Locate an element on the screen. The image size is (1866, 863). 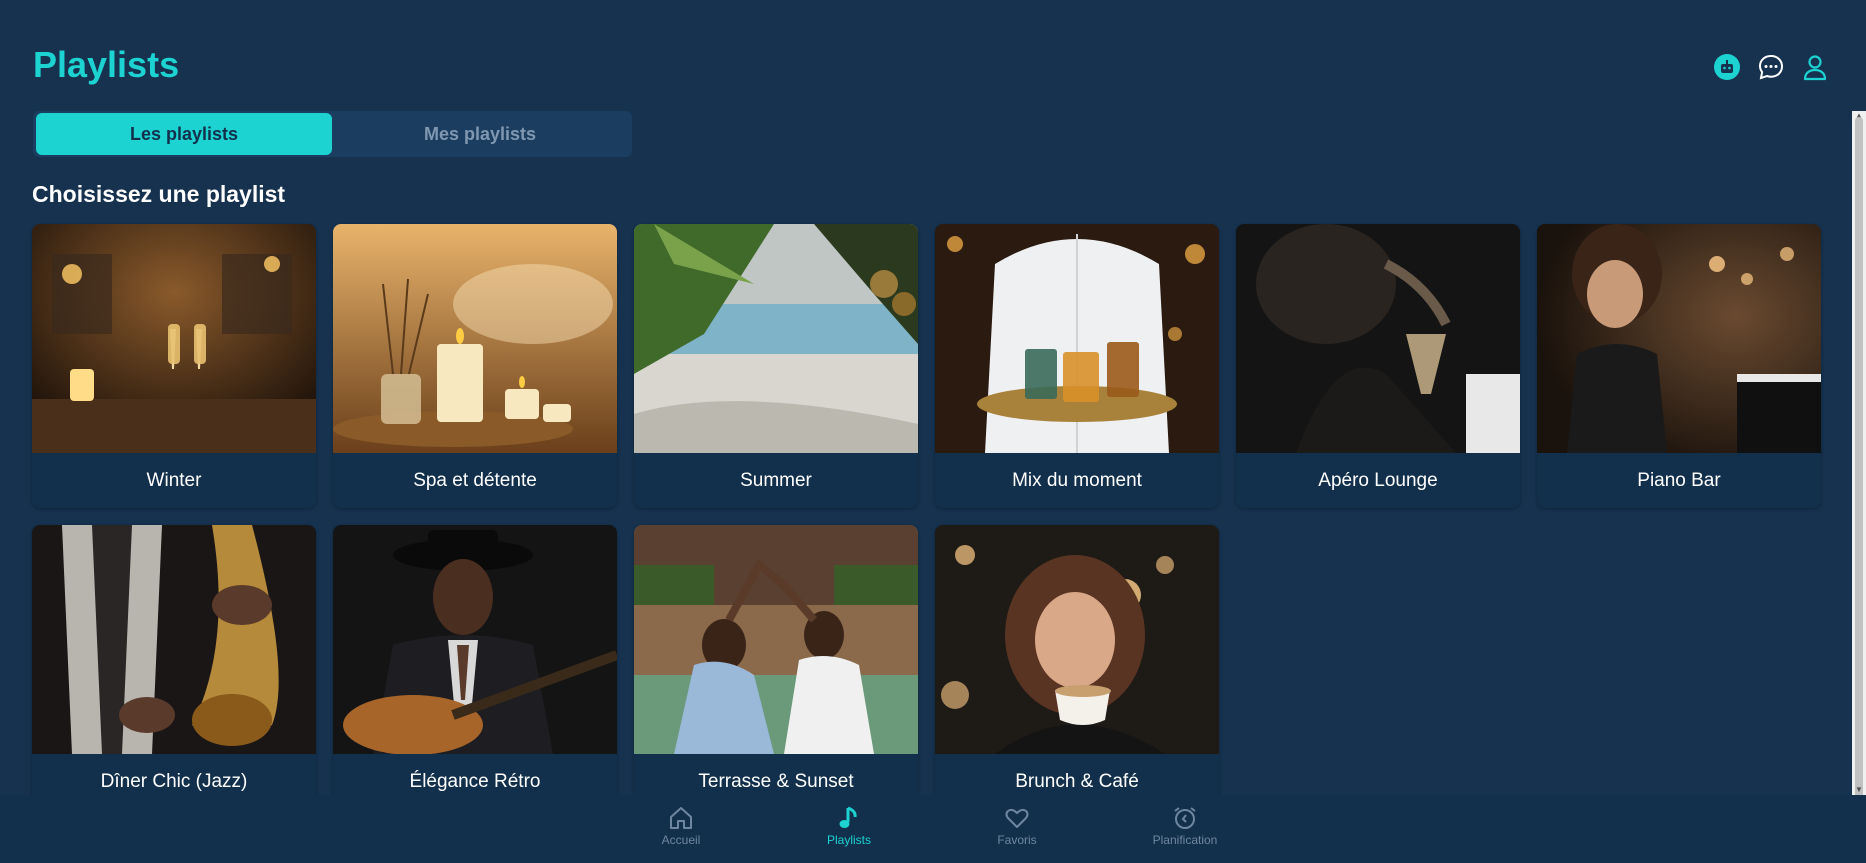
robot-icon is located at coordinates (1727, 67).